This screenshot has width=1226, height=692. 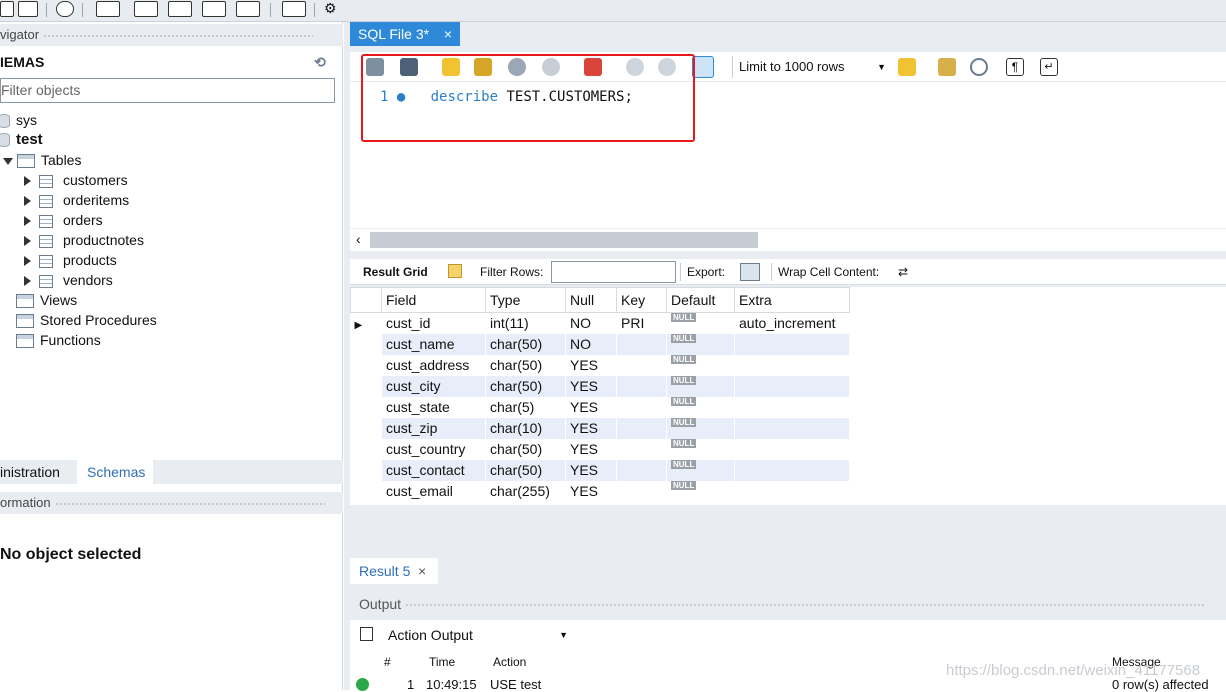 What do you see at coordinates (68, 280) in the screenshot?
I see `tree-item-table: vendors` at bounding box center [68, 280].